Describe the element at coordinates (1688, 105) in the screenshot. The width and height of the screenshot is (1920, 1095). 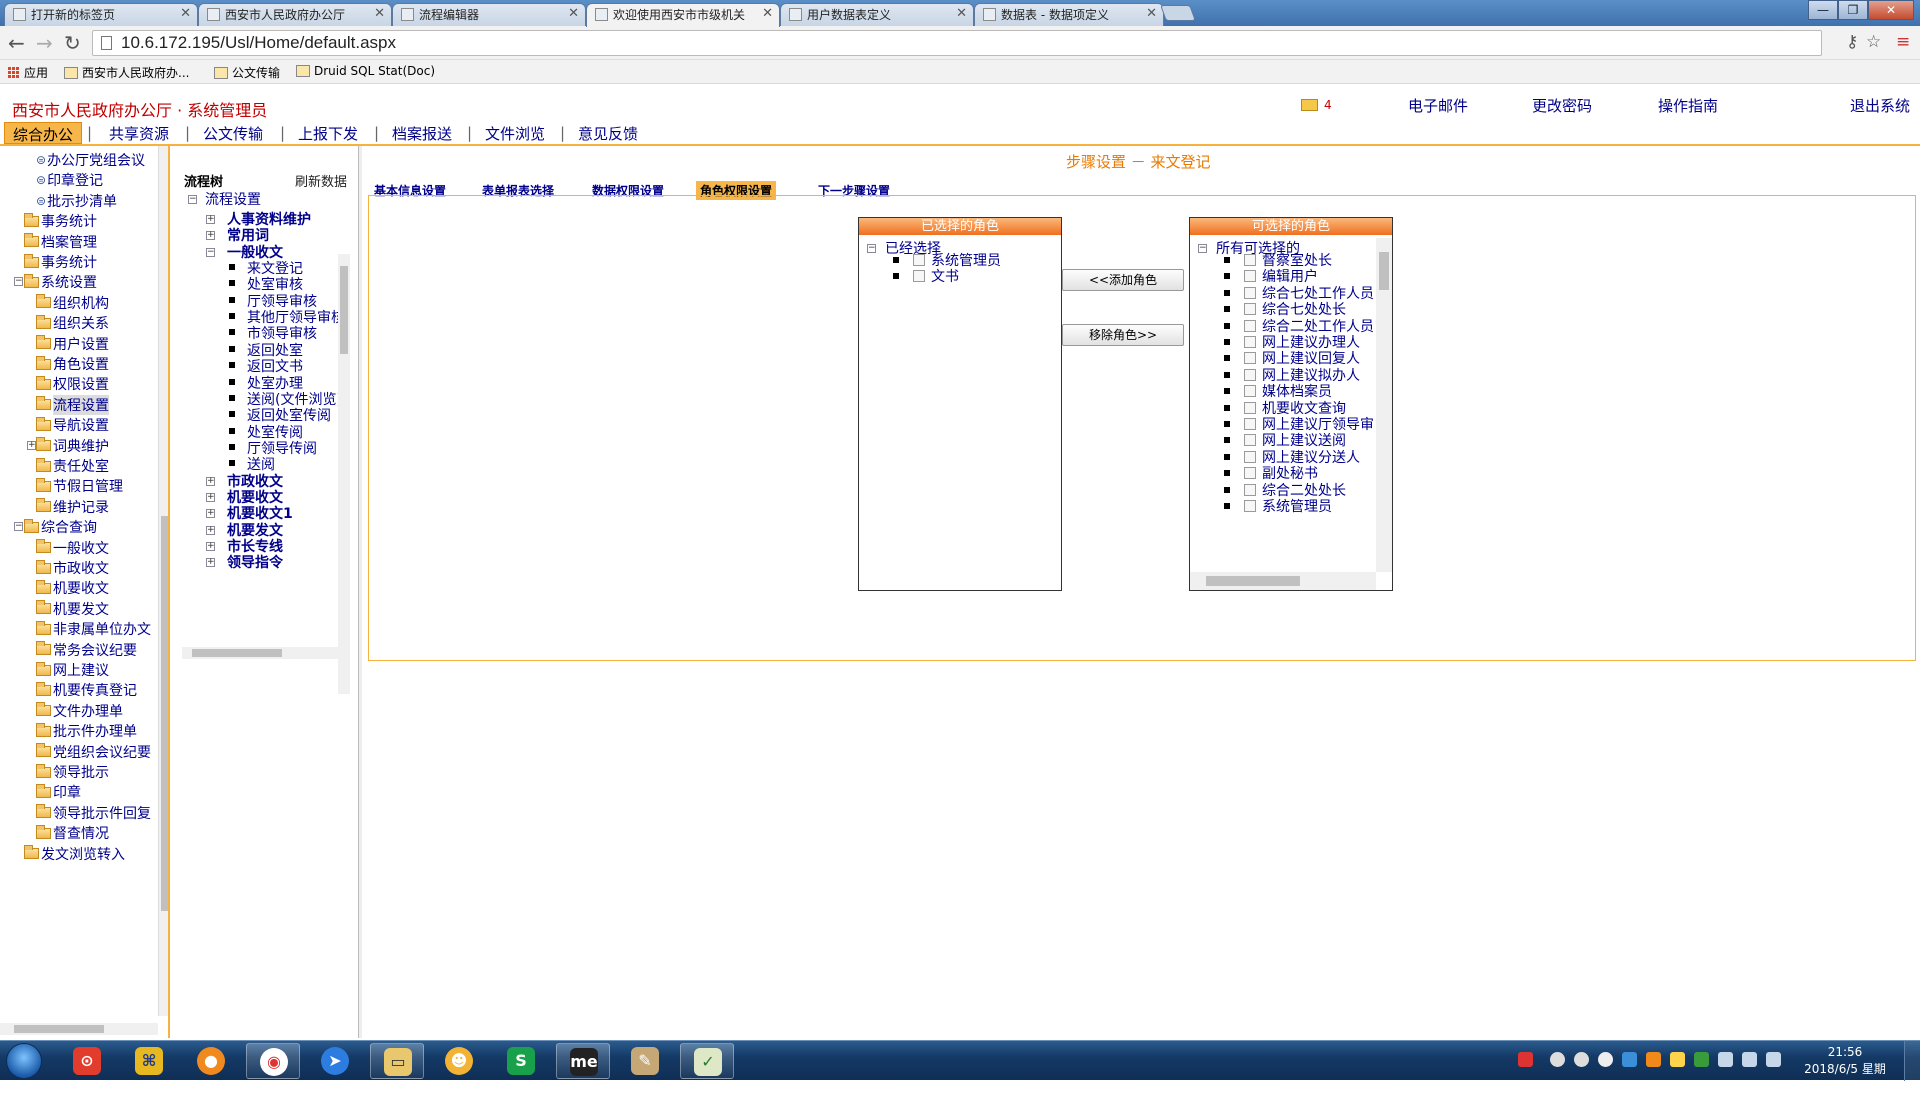
I see `guide-link: 操作指南` at that location.